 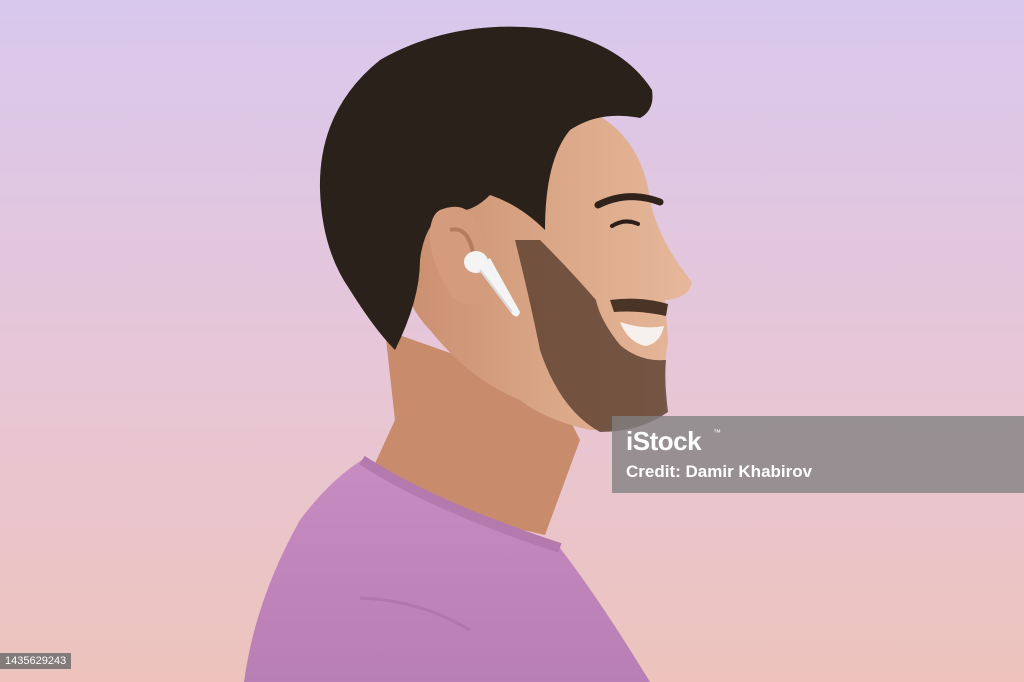 I want to click on watermark-trademark: ™, so click(x=717, y=432).